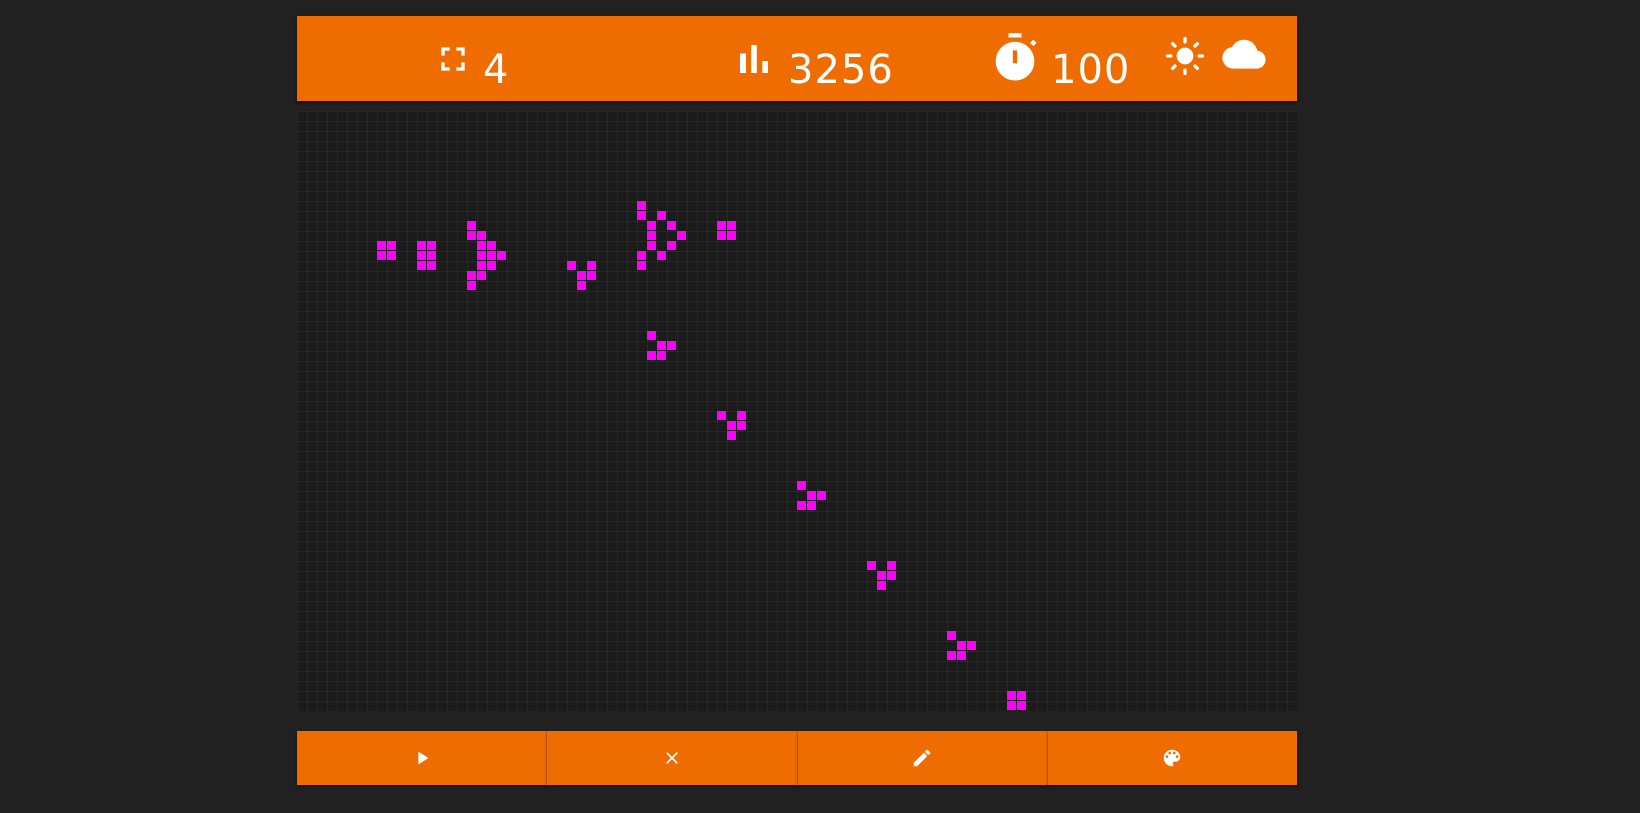 The width and height of the screenshot is (1640, 813). What do you see at coordinates (1185, 56) in the screenshot?
I see `brightness-icon` at bounding box center [1185, 56].